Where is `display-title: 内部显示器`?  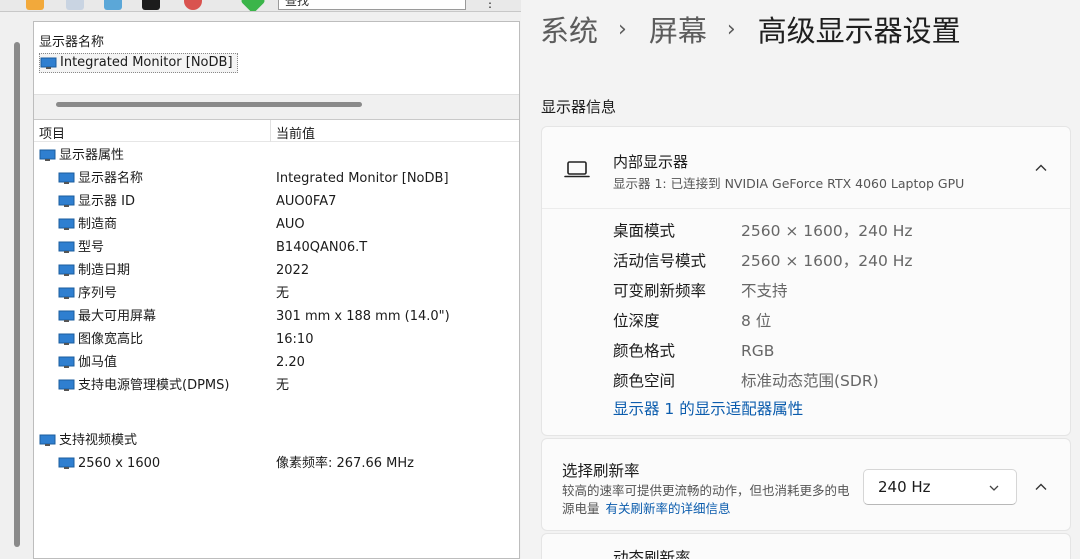 display-title: 内部显示器 is located at coordinates (651, 162).